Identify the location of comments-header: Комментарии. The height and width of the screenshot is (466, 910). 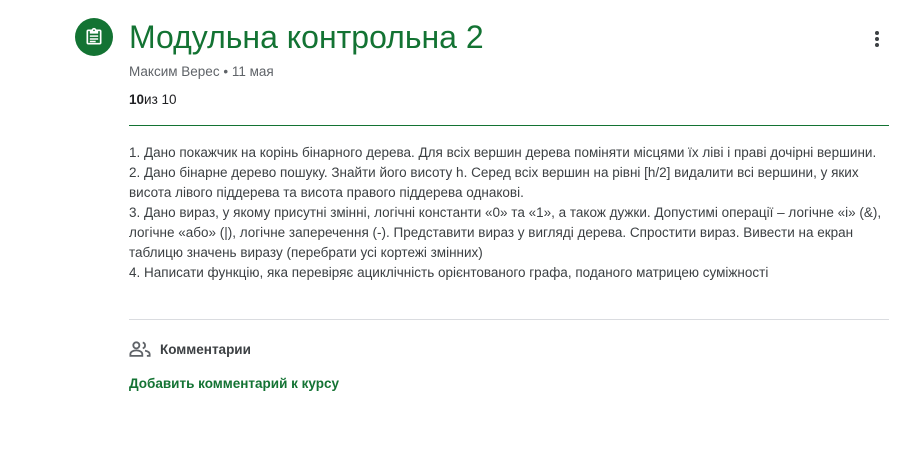
(190, 349).